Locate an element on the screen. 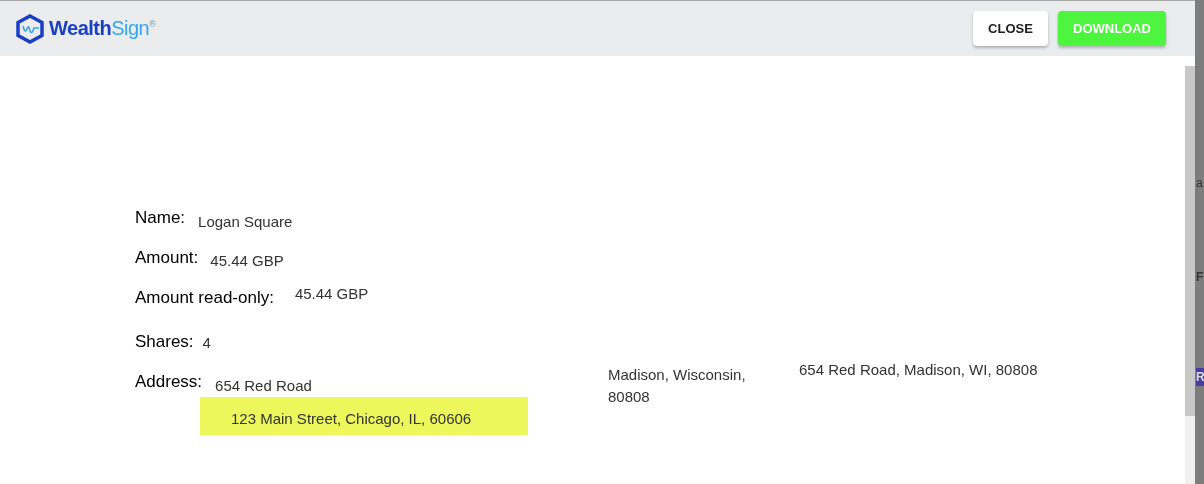 The height and width of the screenshot is (484, 1204). scrollbar-thumb is located at coordinates (1190, 241).